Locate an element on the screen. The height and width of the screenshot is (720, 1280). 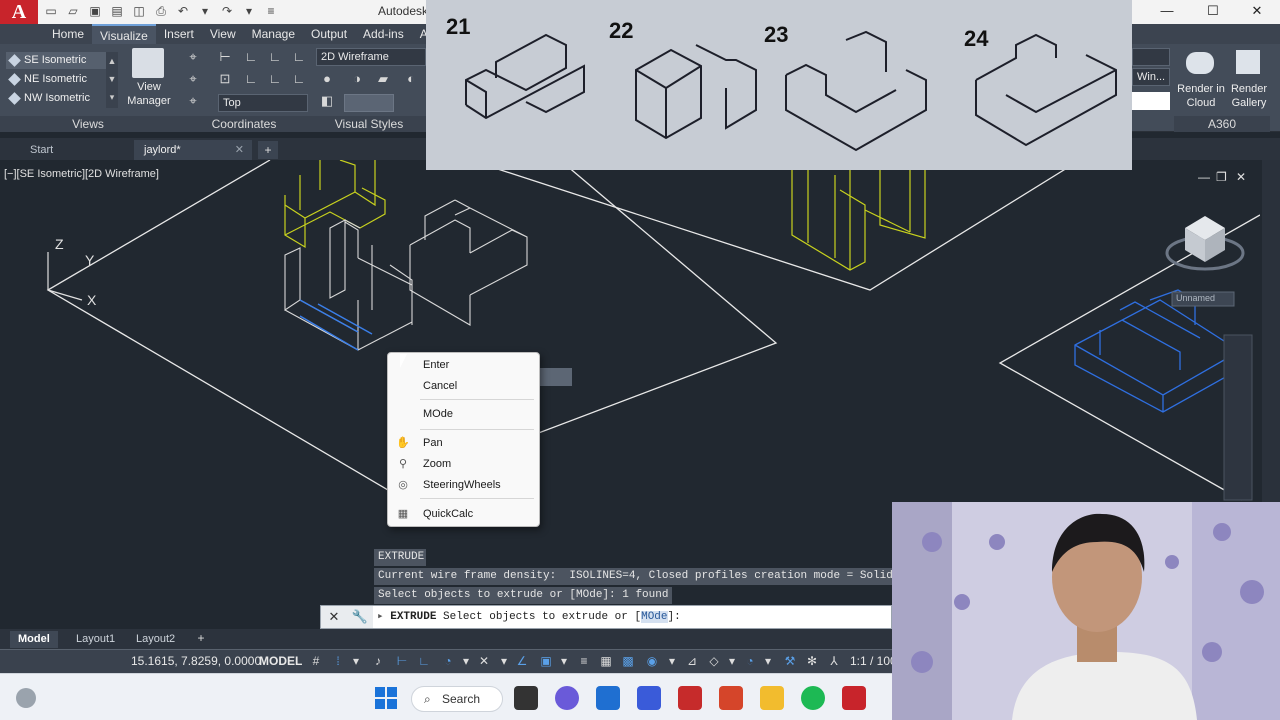
close-tab-icon: ✕ is located at coordinates (239, 150).